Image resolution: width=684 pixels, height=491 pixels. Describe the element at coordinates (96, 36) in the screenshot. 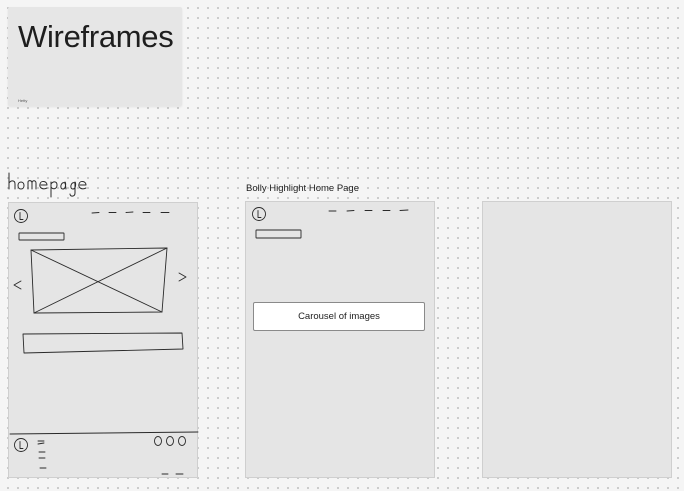

I see `board-title: Wireframes` at that location.